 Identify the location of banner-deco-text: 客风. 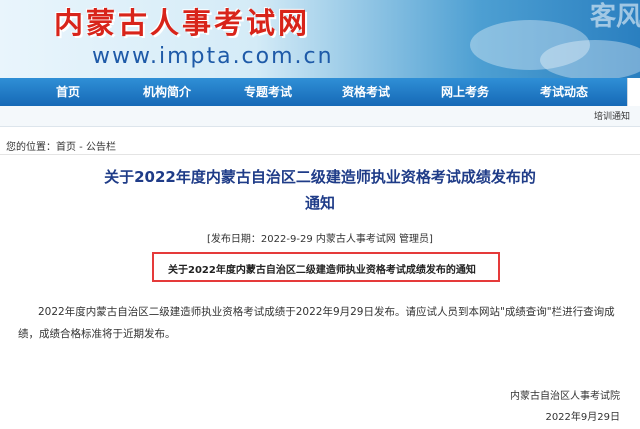
(615, 17).